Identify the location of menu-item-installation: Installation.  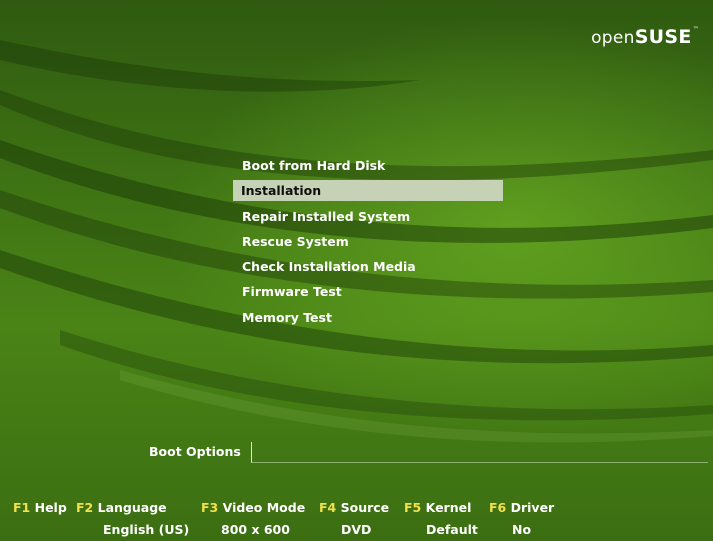
(368, 191).